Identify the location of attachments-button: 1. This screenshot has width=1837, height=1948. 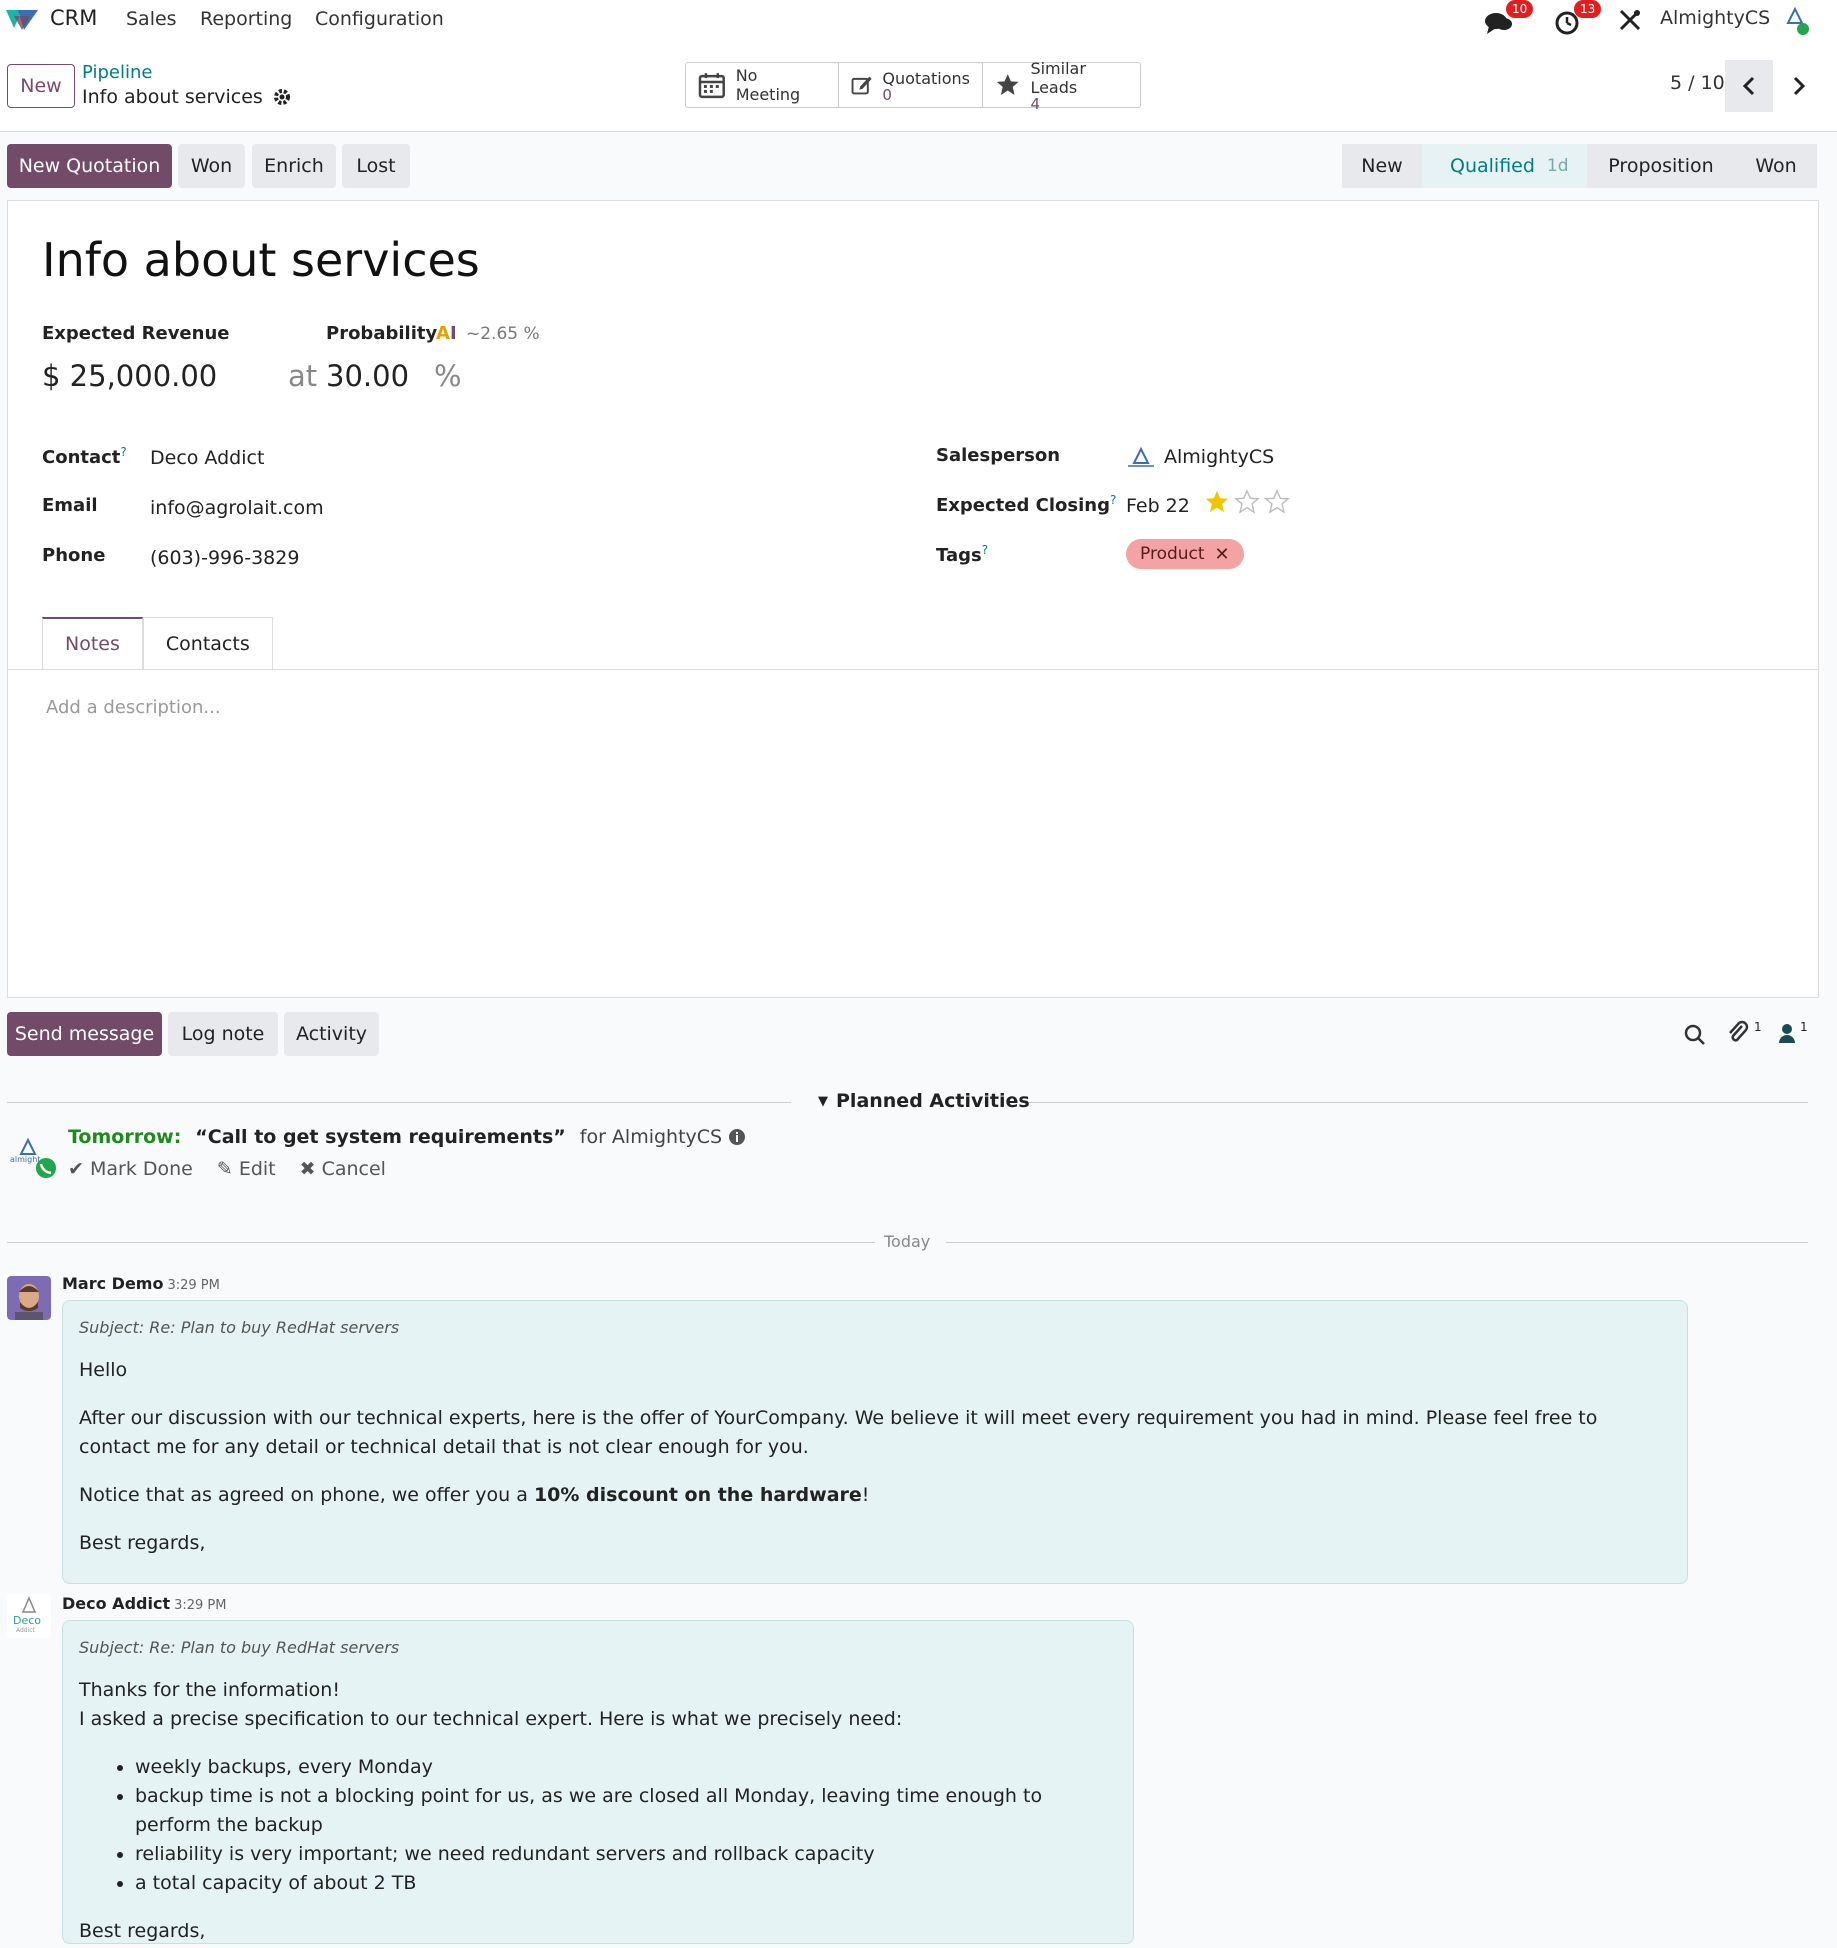
(1744, 1033).